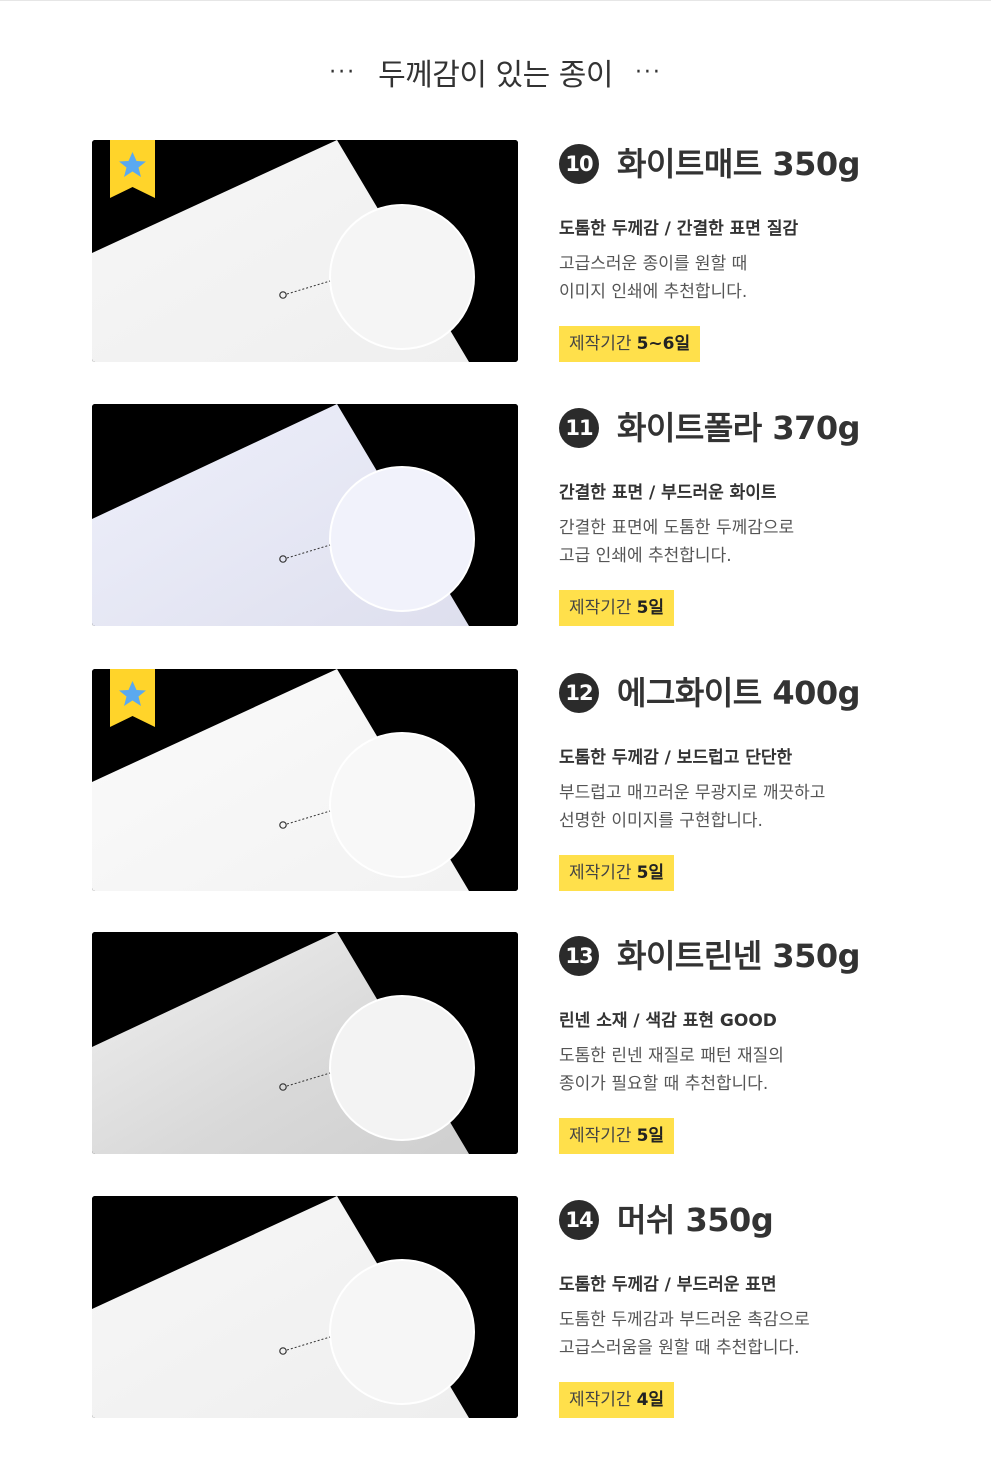 The height and width of the screenshot is (1476, 991). I want to click on product-description: 부드럽고 매끄러운 무광지로 깨끗하고 선명한 이미지를 구현합니다., so click(692, 807).